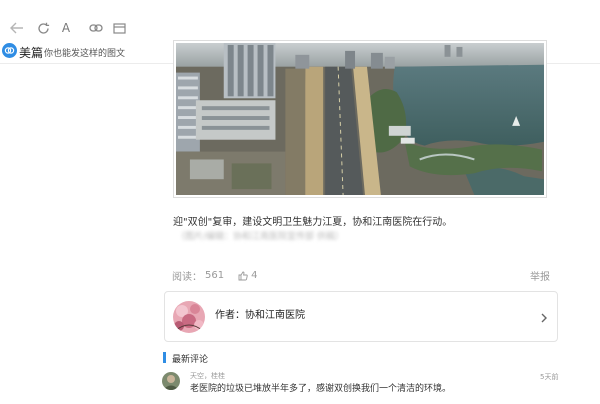  What do you see at coordinates (540, 275) in the screenshot?
I see `report-link: 举报` at bounding box center [540, 275].